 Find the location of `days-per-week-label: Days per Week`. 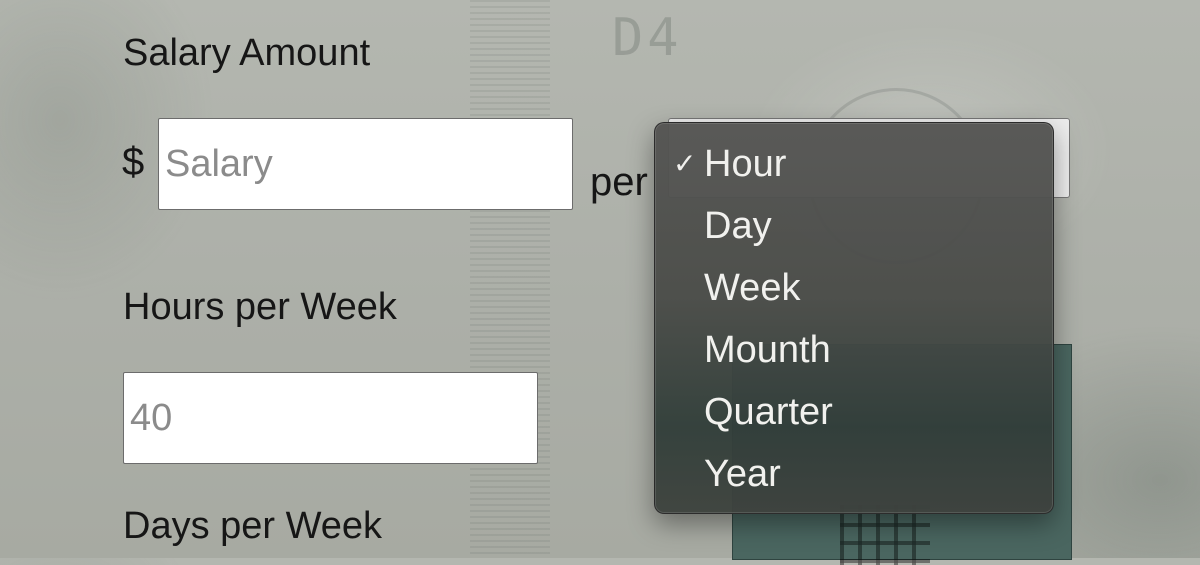

days-per-week-label: Days per Week is located at coordinates (253, 526).